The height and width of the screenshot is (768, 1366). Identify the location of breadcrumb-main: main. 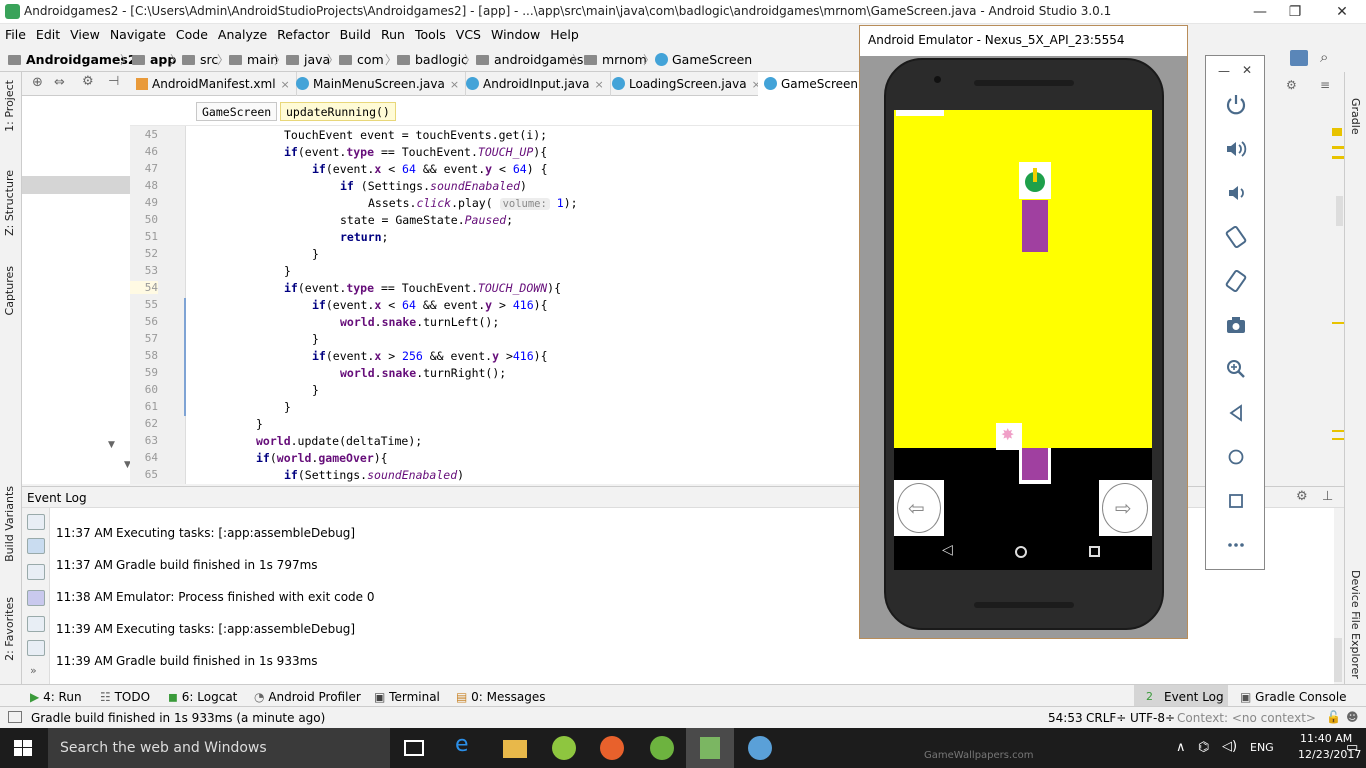
(253, 59).